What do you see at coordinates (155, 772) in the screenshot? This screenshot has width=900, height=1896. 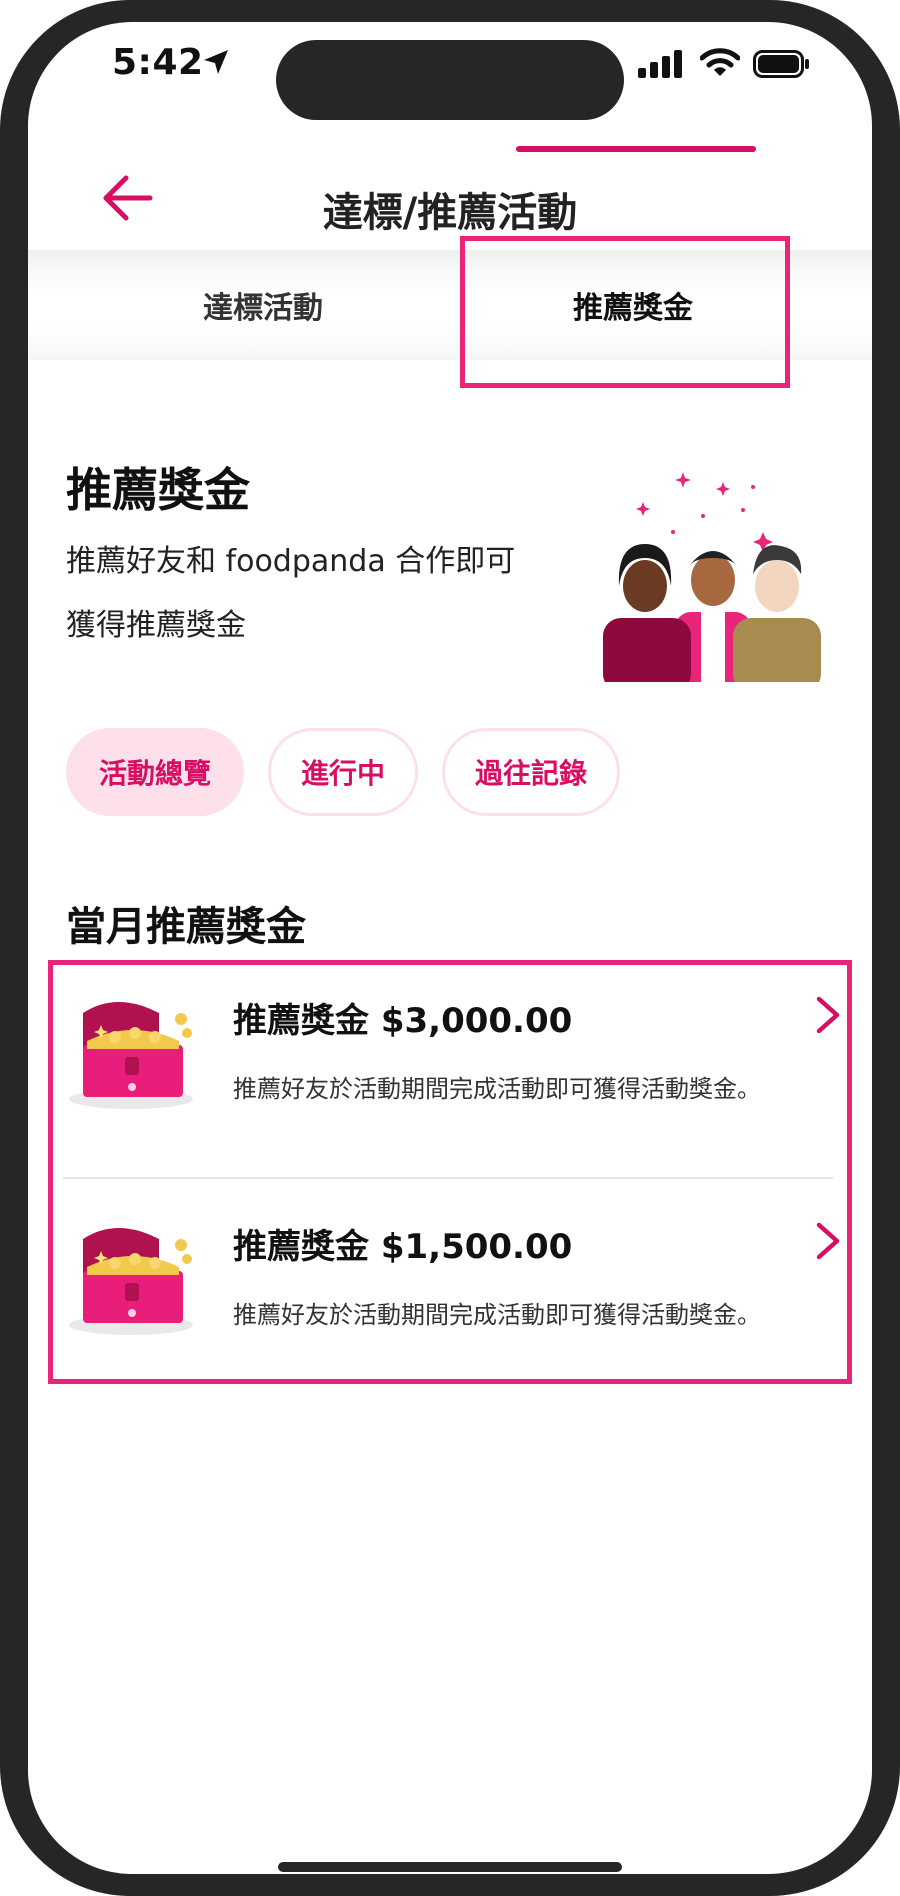 I see `chip-overview: 活動總覽` at bounding box center [155, 772].